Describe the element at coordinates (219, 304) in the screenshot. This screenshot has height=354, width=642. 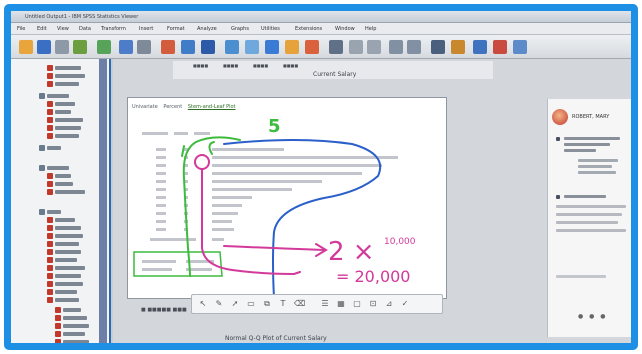
I see `pen-icon: ✎` at that location.